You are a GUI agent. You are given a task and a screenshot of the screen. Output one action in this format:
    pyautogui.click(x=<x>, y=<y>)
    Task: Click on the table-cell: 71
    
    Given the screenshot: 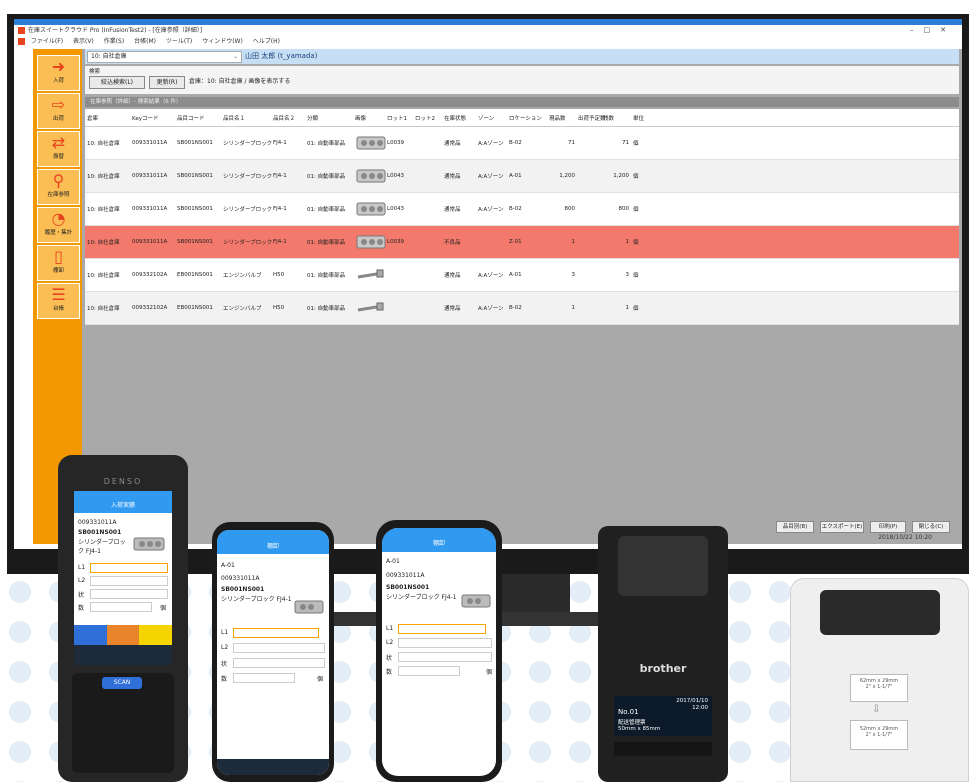 What is the action you would take?
    pyautogui.click(x=625, y=143)
    